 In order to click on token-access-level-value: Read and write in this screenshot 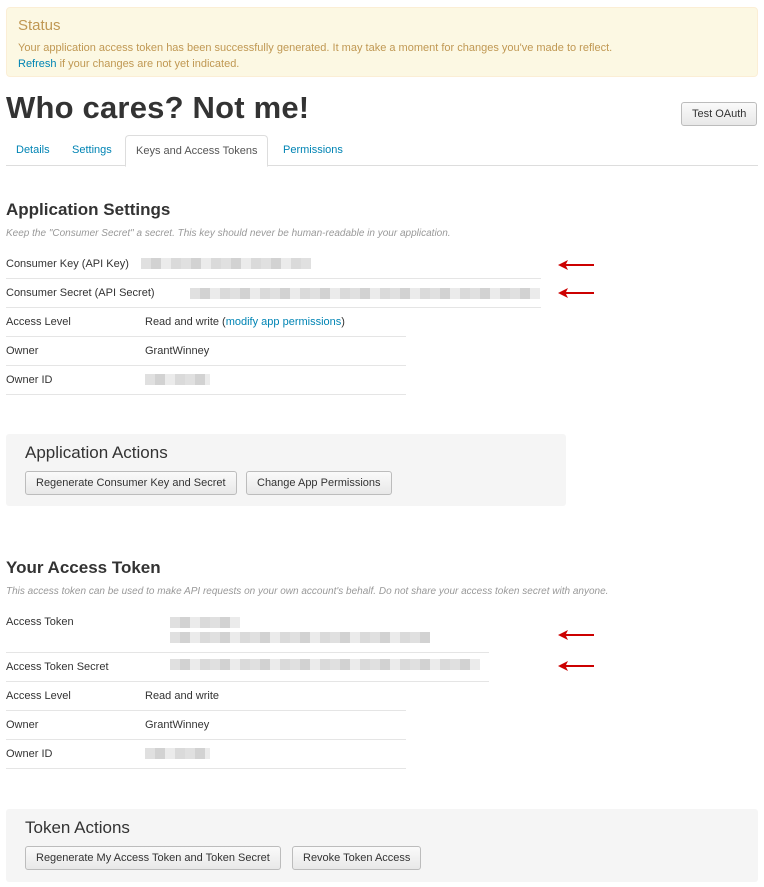, I will do `click(182, 696)`.